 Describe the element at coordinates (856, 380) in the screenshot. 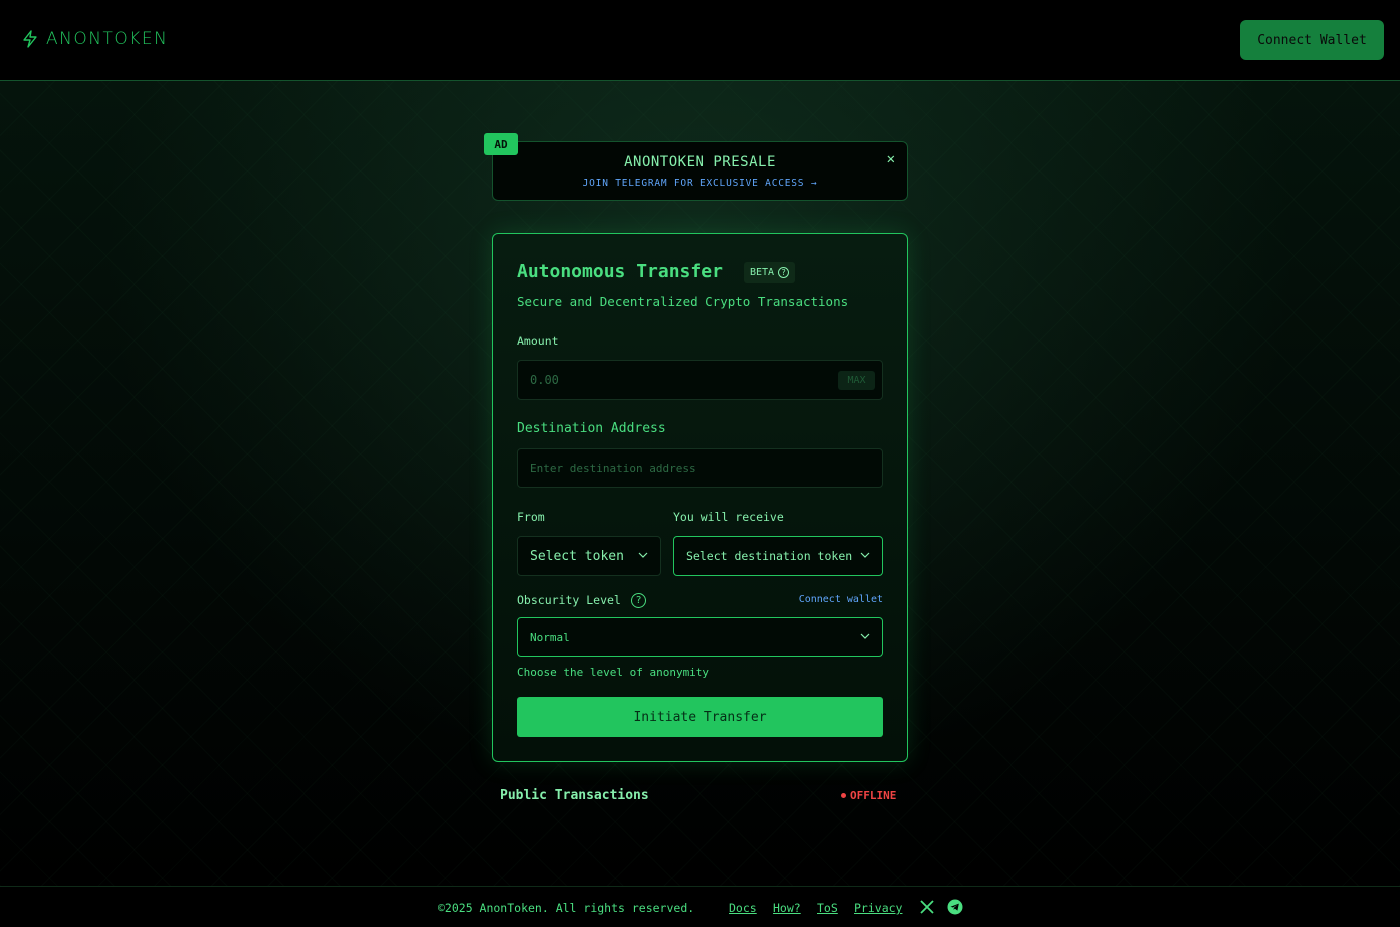

I see `max-button: MAX` at that location.